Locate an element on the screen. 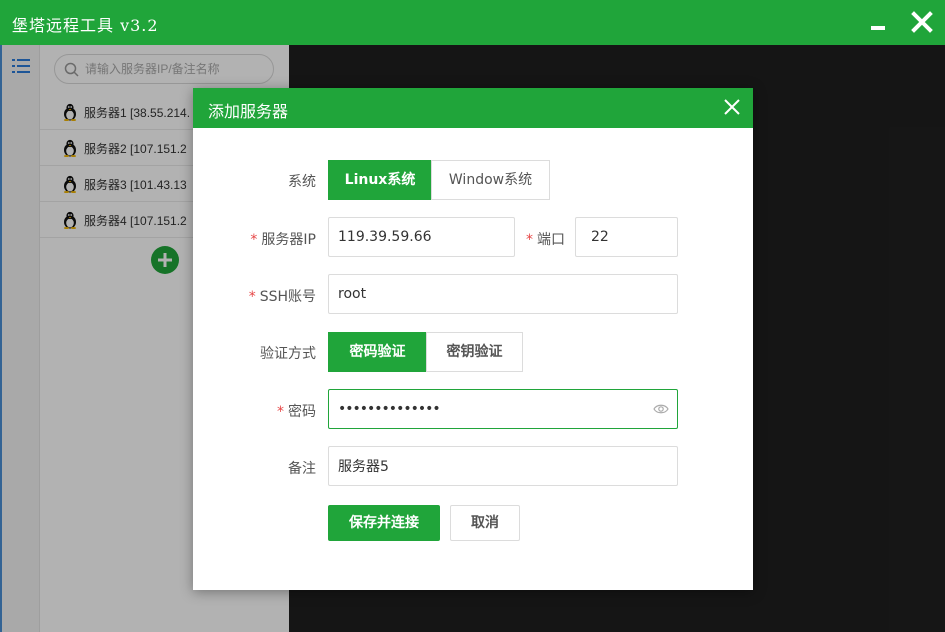  remark-field is located at coordinates (503, 466).